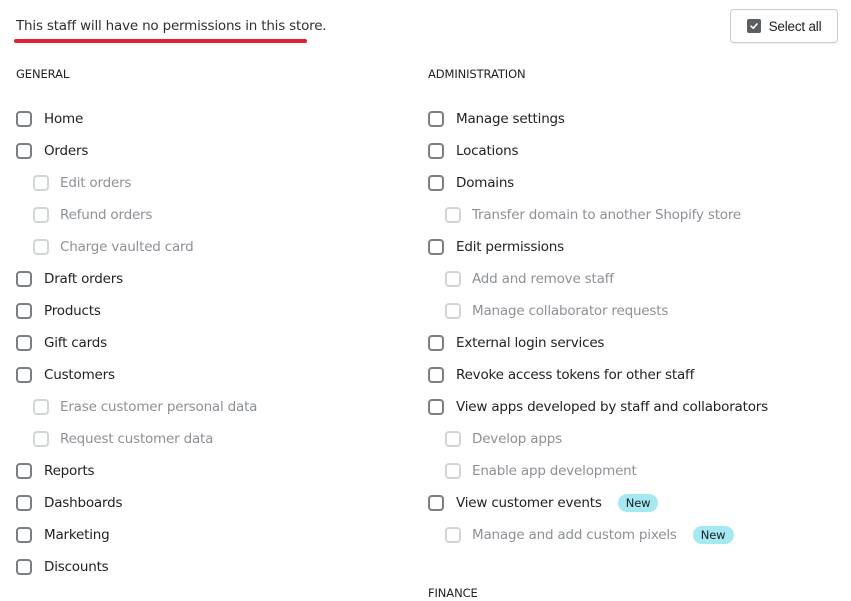 Image resolution: width=851 pixels, height=601 pixels. What do you see at coordinates (211, 151) in the screenshot?
I see `permission-orders: Orders` at bounding box center [211, 151].